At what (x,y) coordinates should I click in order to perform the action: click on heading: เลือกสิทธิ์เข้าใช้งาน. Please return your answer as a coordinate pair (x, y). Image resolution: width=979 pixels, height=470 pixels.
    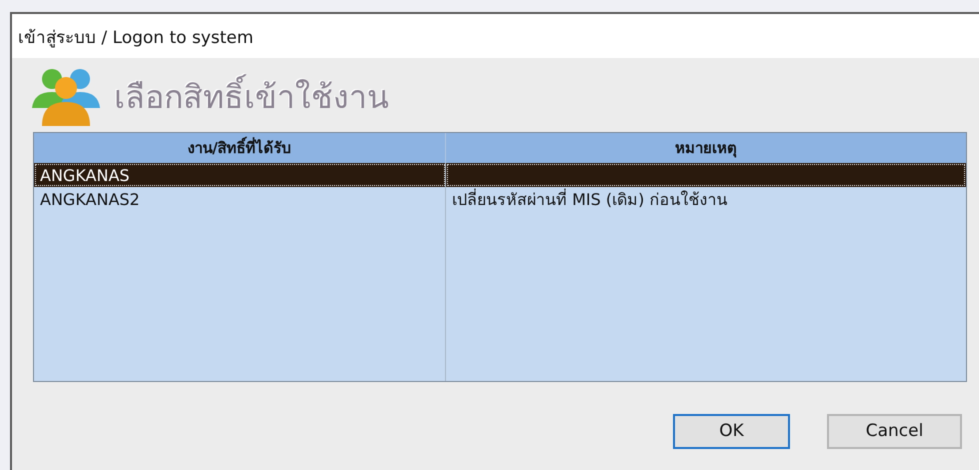
    Looking at the image, I should click on (251, 96).